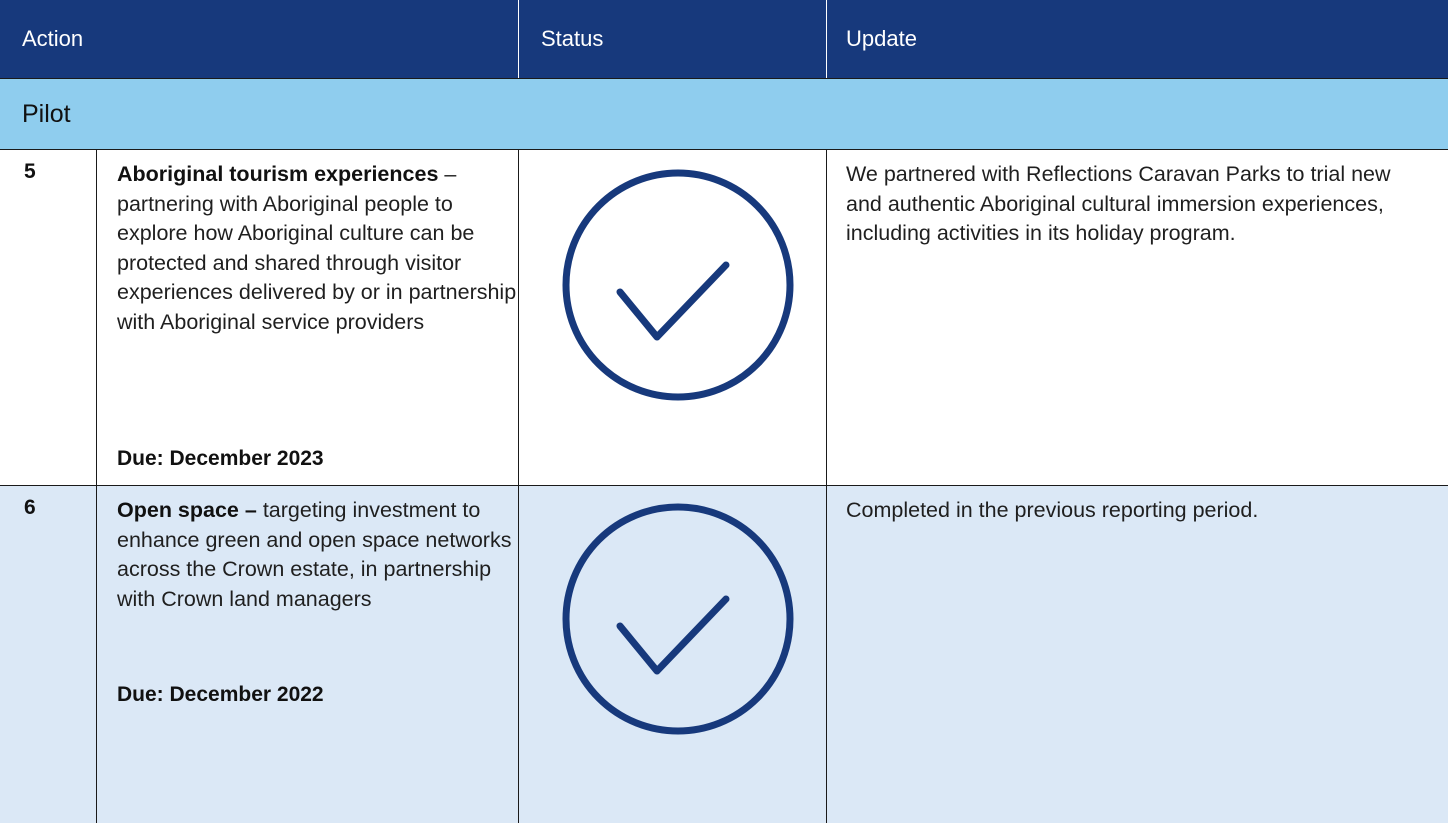 This screenshot has width=1448, height=823. I want to click on table-header: Action Status Update, so click(724, 39).